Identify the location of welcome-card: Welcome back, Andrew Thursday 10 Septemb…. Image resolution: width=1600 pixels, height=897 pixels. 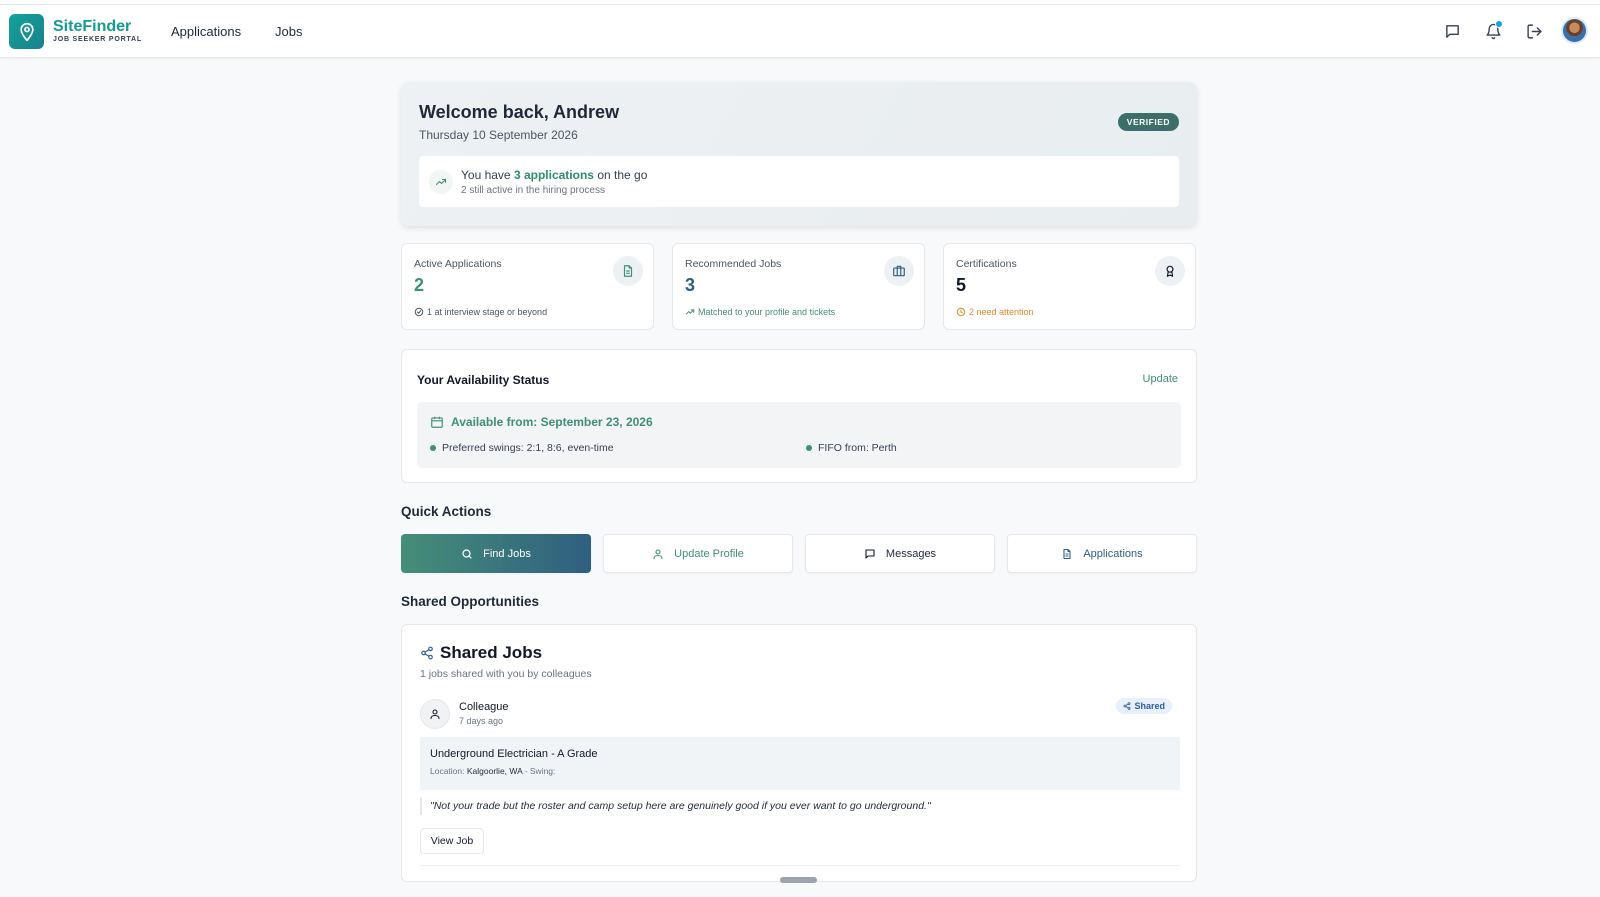
(799, 154).